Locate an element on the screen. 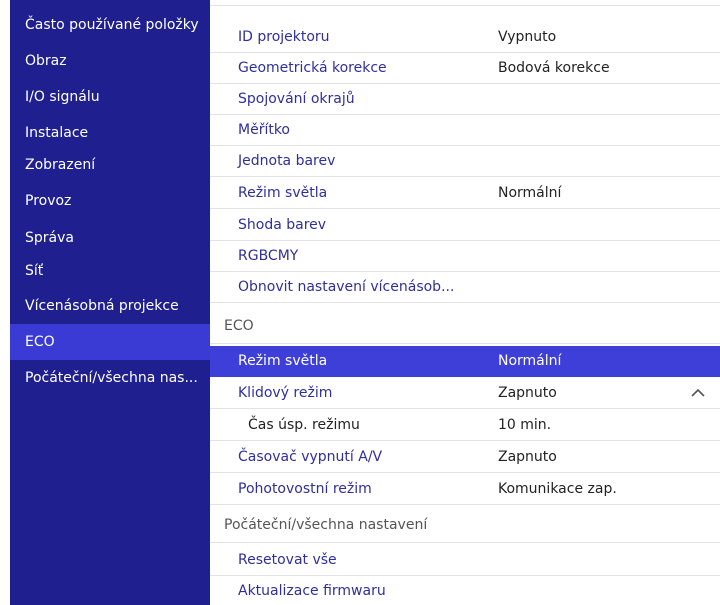 The height and width of the screenshot is (605, 720). sidebar-item-operation: Provoz is located at coordinates (110, 201).